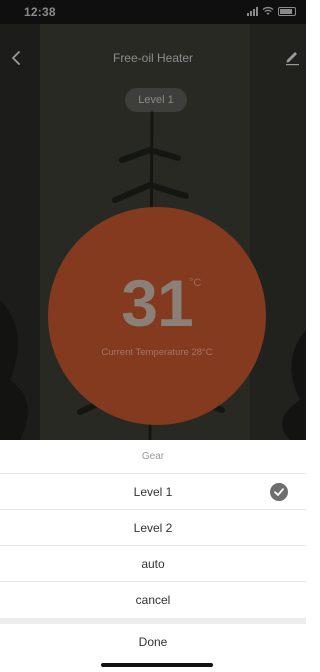 This screenshot has height=672, width=320. I want to click on option-cancel: cancel, so click(153, 600).